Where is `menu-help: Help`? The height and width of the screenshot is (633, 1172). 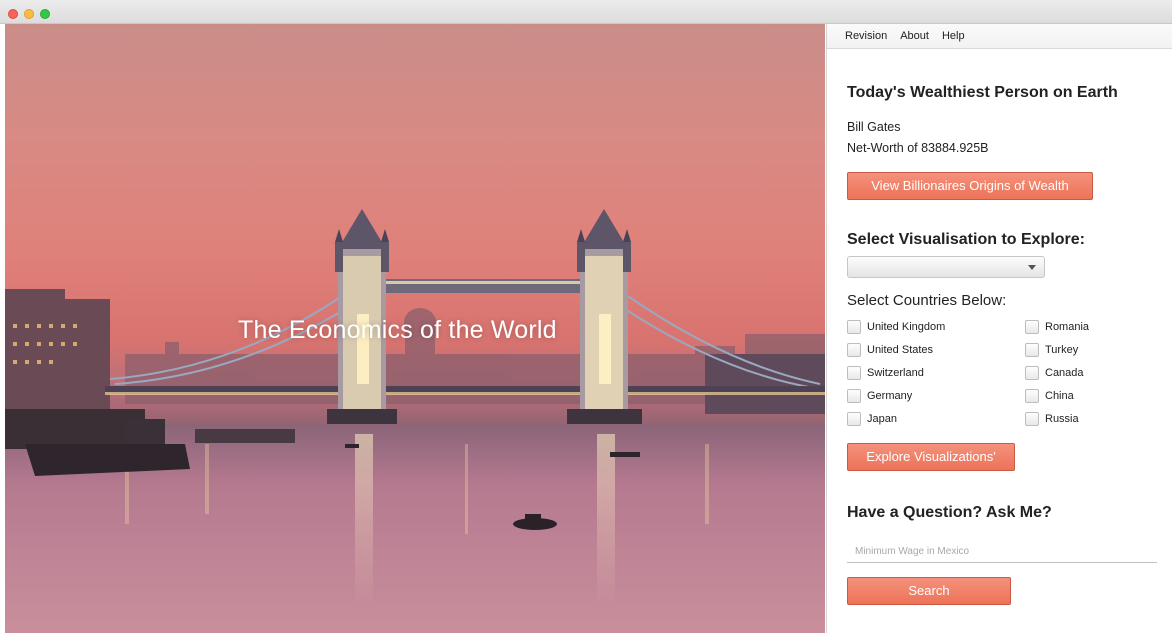 menu-help: Help is located at coordinates (953, 36).